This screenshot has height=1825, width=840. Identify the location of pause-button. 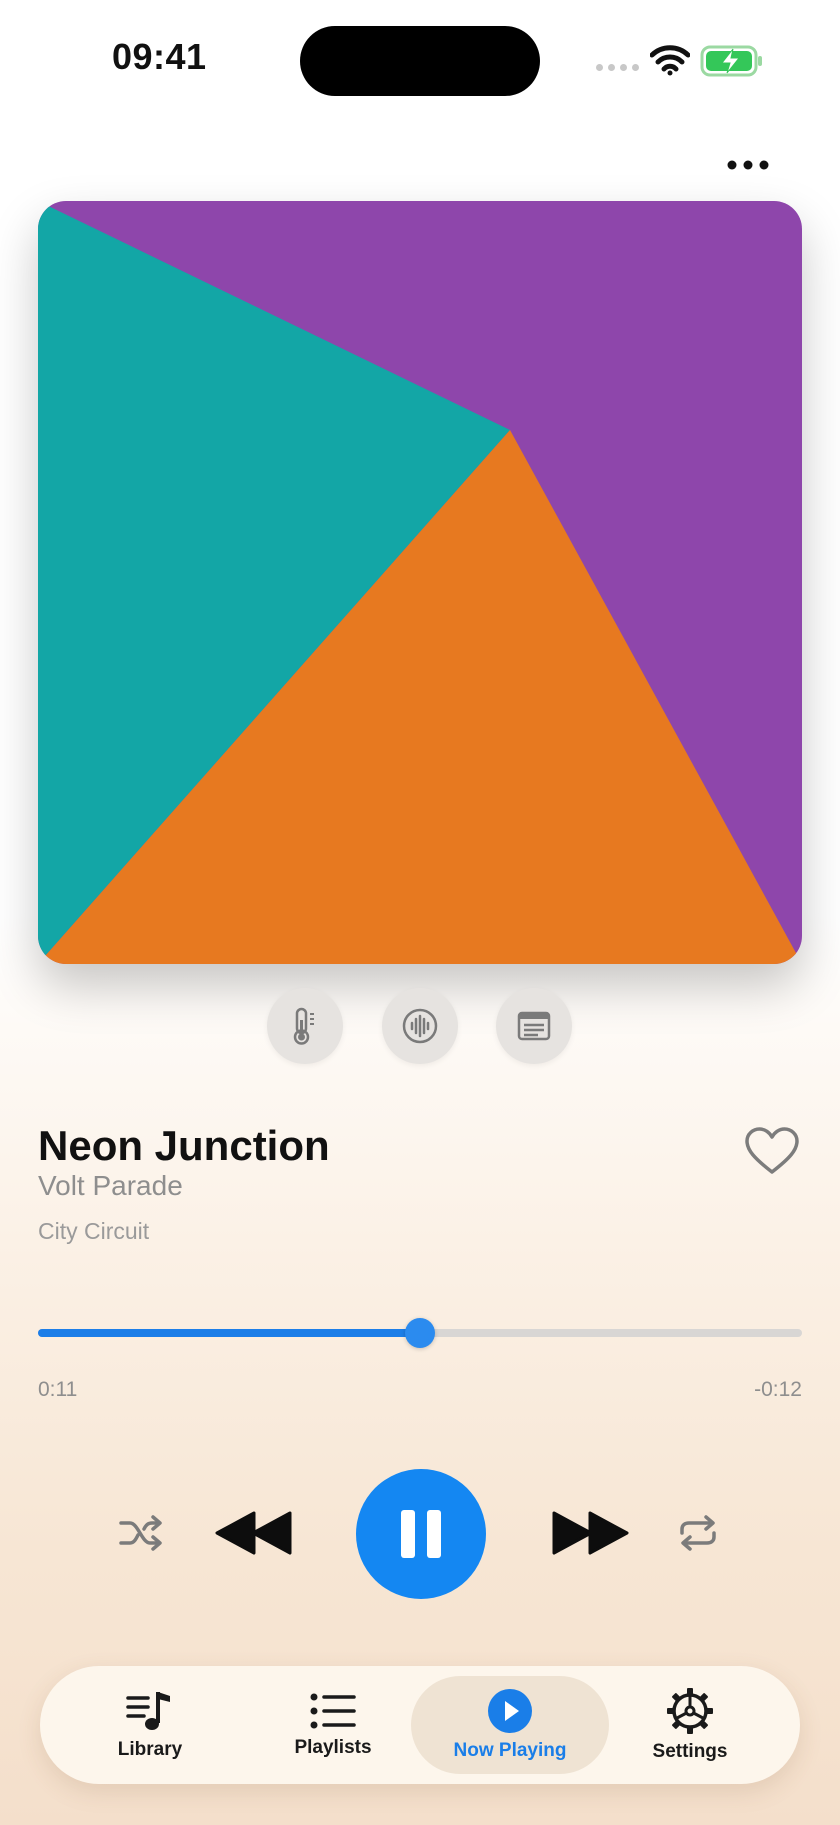
(421, 1534).